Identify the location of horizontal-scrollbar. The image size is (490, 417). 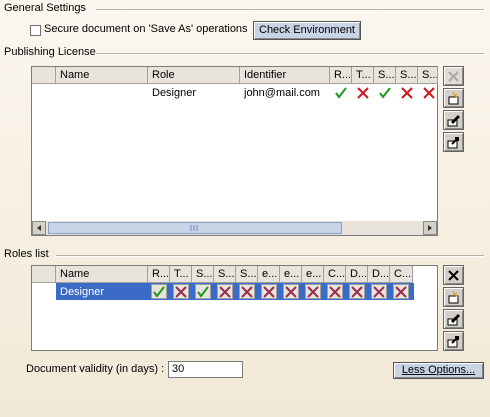
(234, 228).